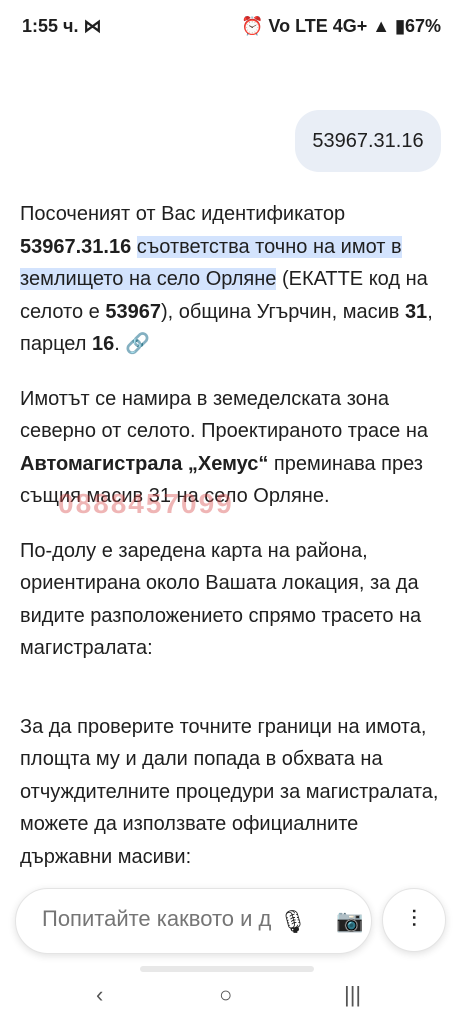 The image size is (461, 1024). I want to click on back-icon: ‹, so click(99, 995).